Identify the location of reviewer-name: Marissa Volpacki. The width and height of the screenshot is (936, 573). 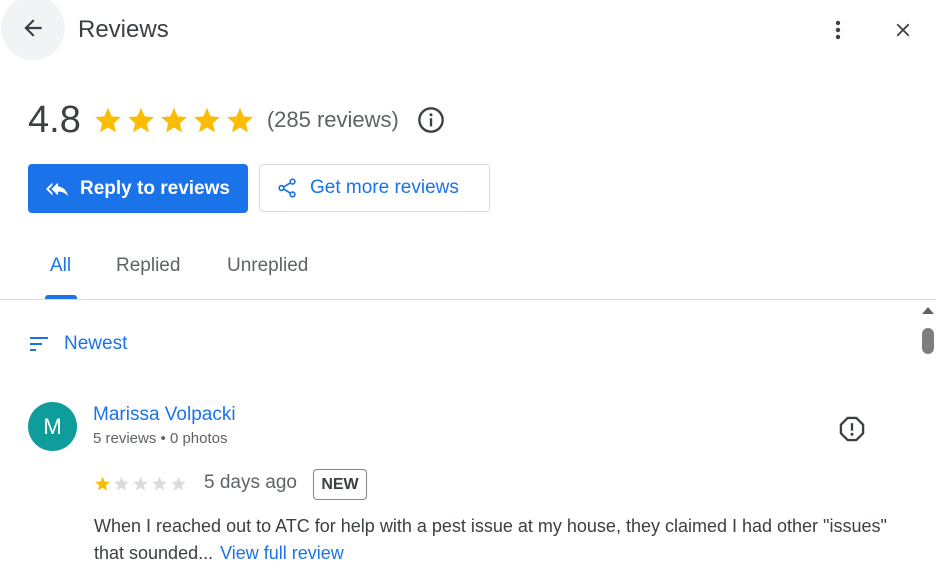
(164, 415).